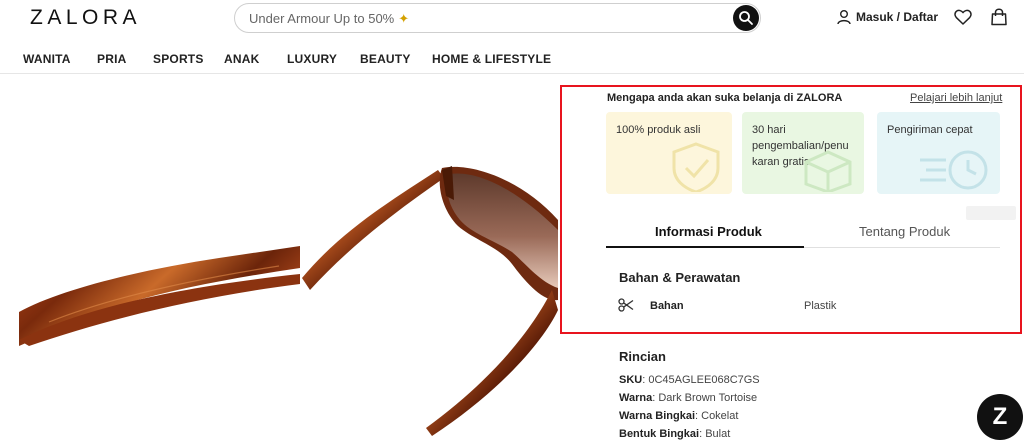 Image resolution: width=1024 pixels, height=441 pixels. Describe the element at coordinates (657, 416) in the screenshot. I see `detail-key: Warna Bingkai` at that location.